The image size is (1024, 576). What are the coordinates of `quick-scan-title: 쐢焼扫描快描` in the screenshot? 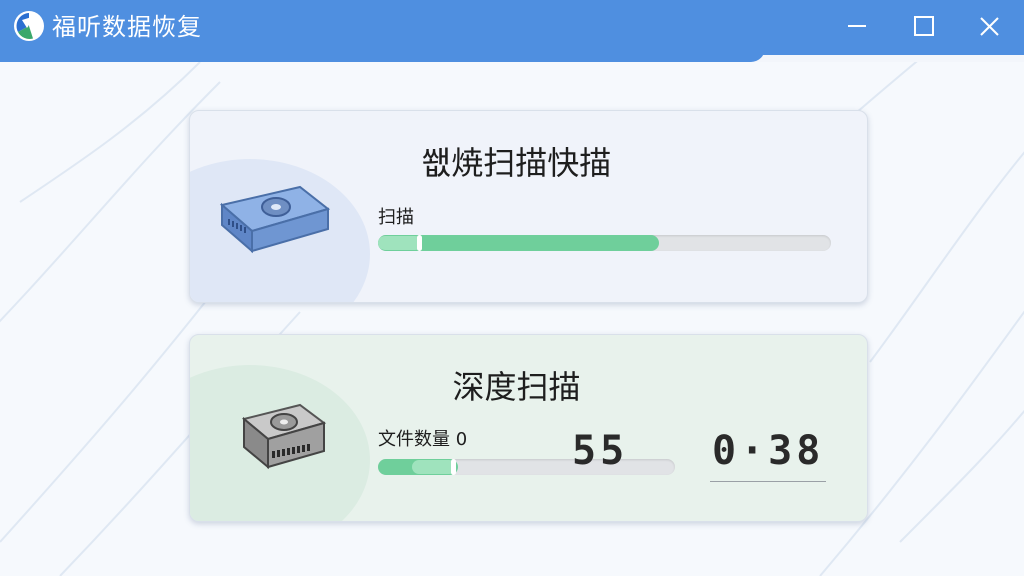 It's located at (516, 163).